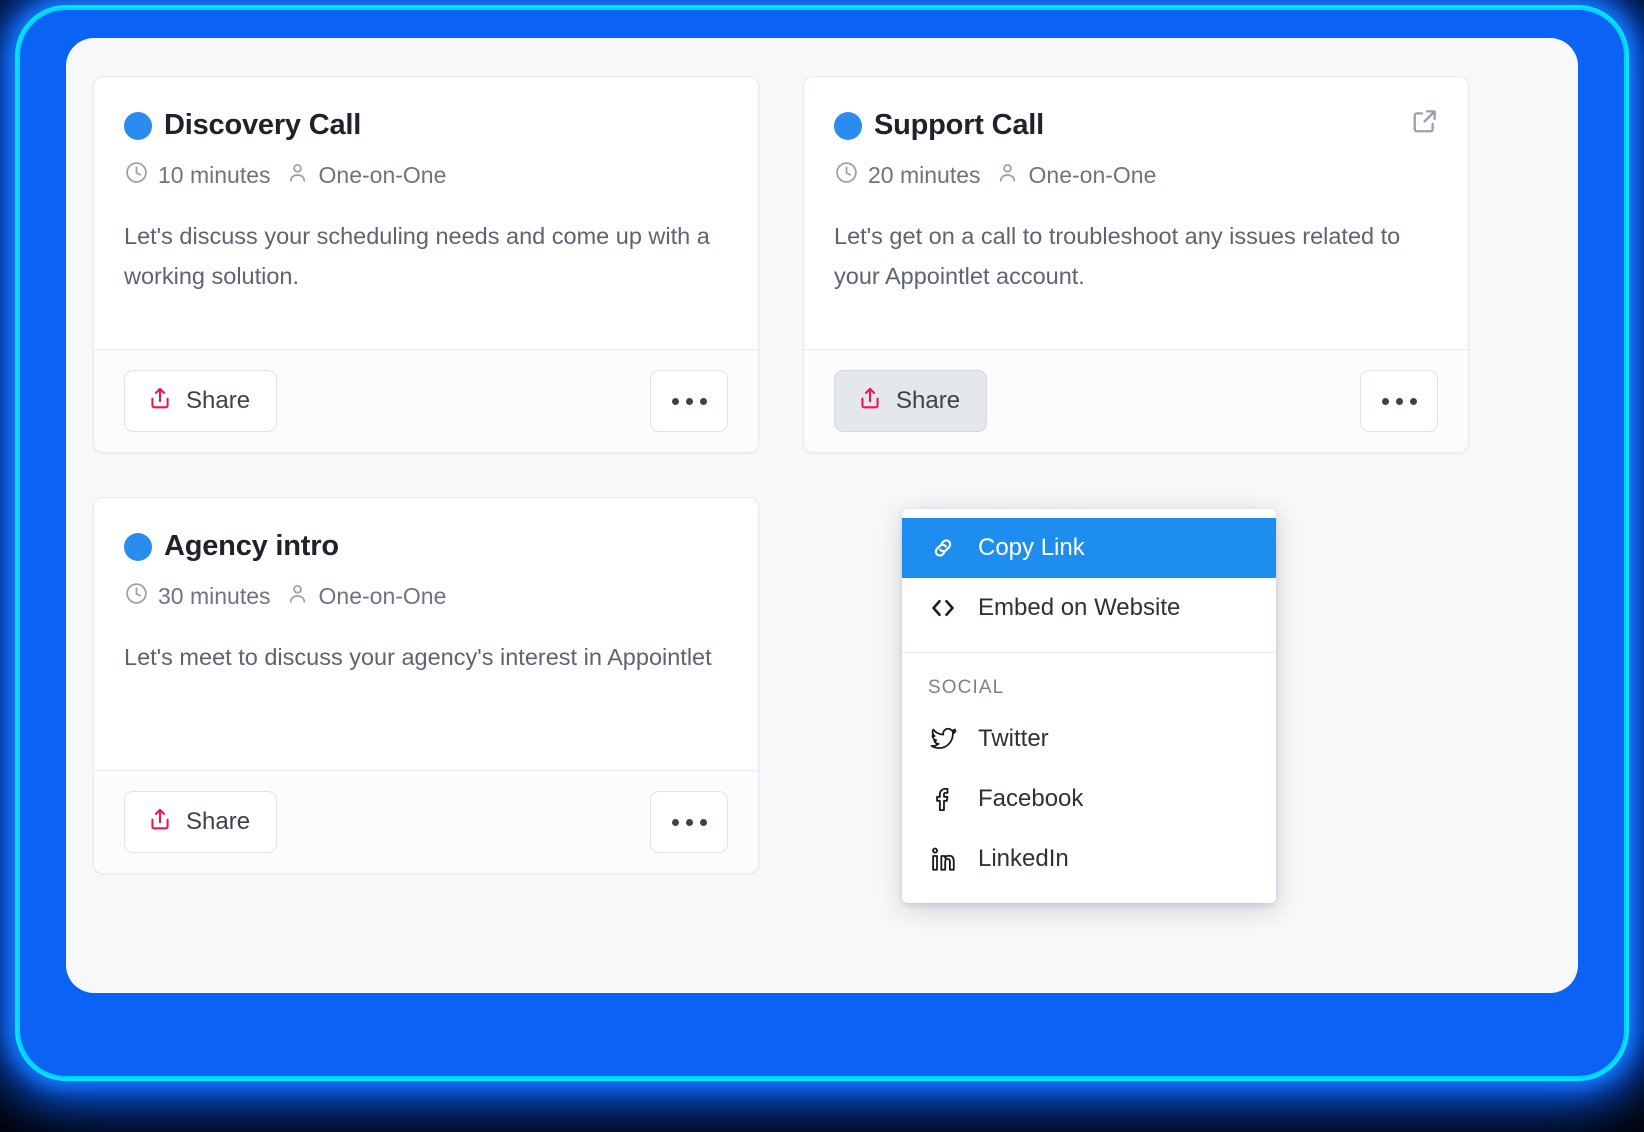 This screenshot has width=1644, height=1132. I want to click on menu-item-label: LinkedIn, so click(1023, 858).